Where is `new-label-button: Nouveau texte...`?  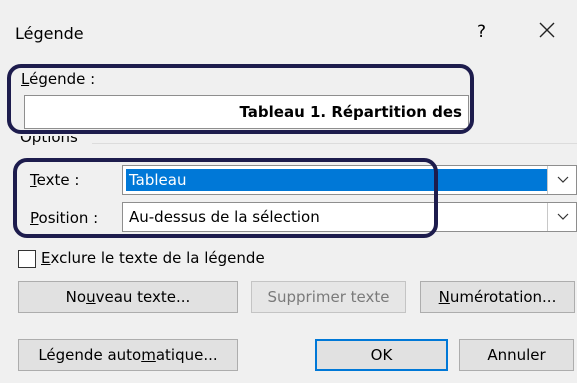
new-label-button: Nouveau texte... is located at coordinates (128, 297).